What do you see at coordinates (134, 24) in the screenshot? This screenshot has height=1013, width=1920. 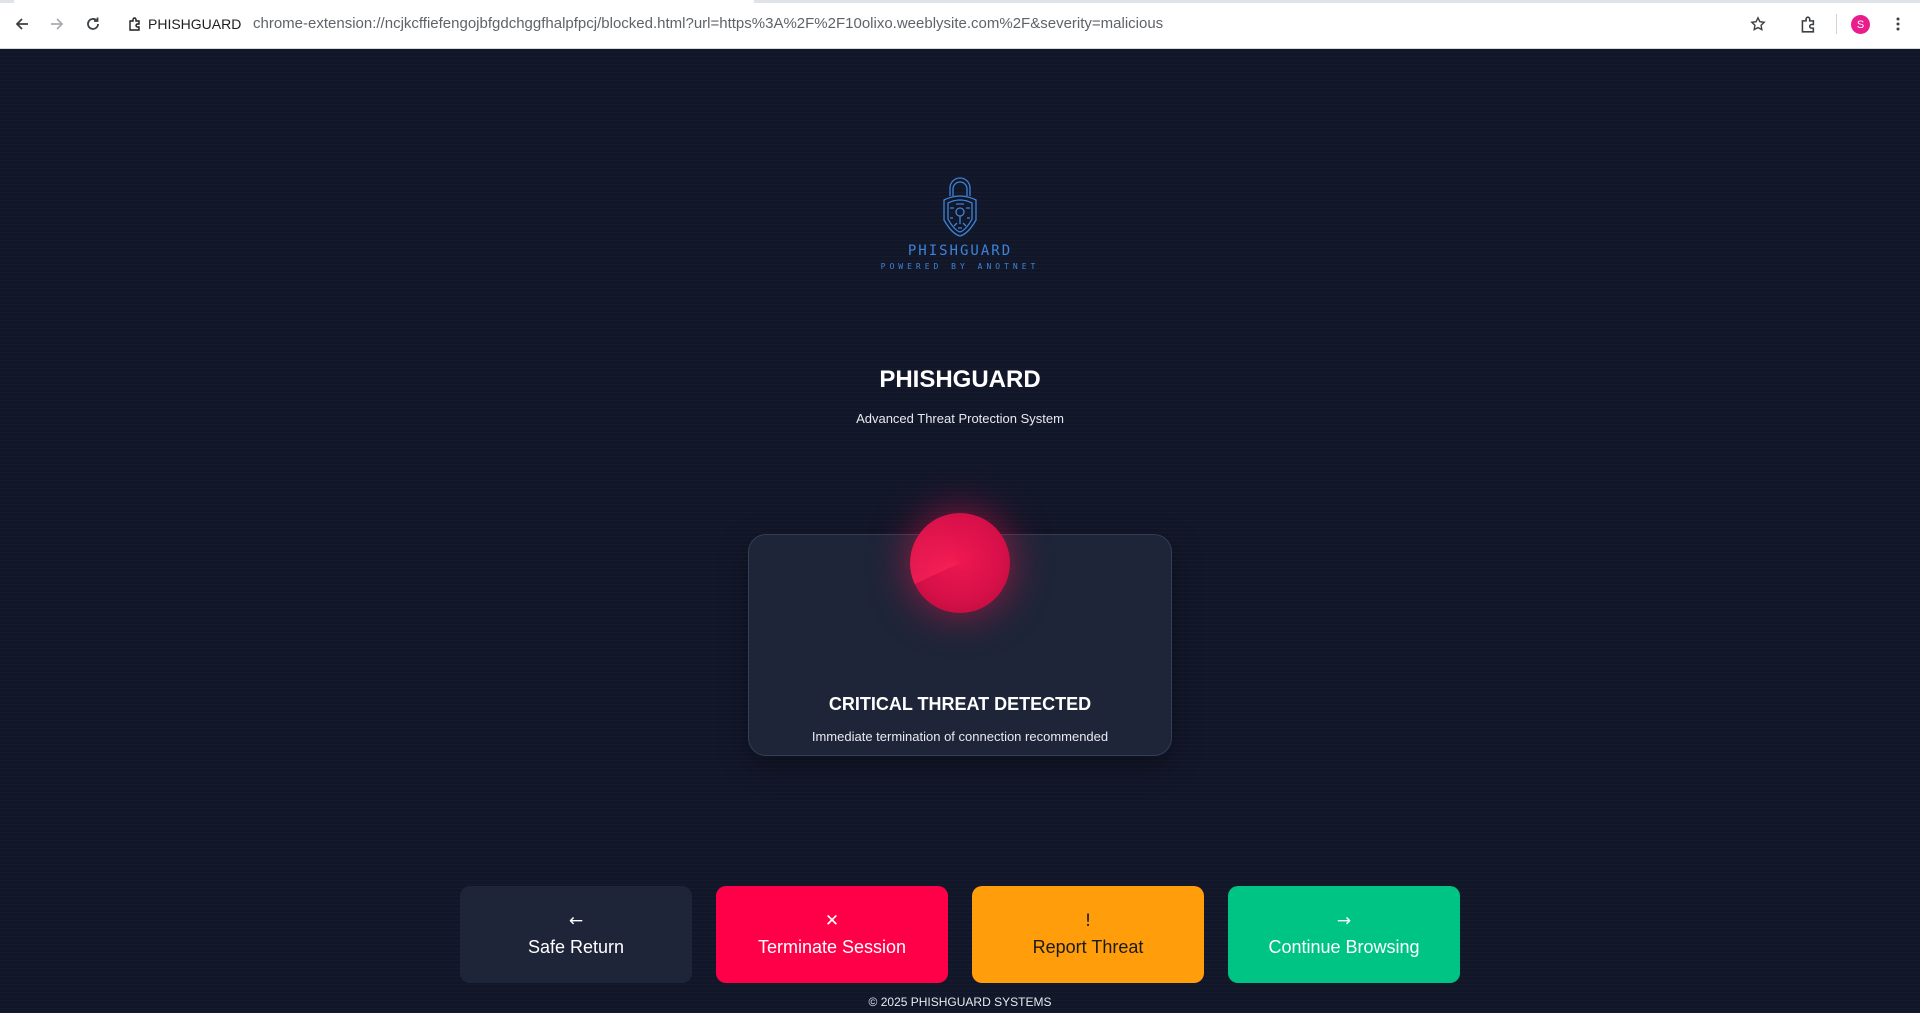 I see `puzzle-icon` at bounding box center [134, 24].